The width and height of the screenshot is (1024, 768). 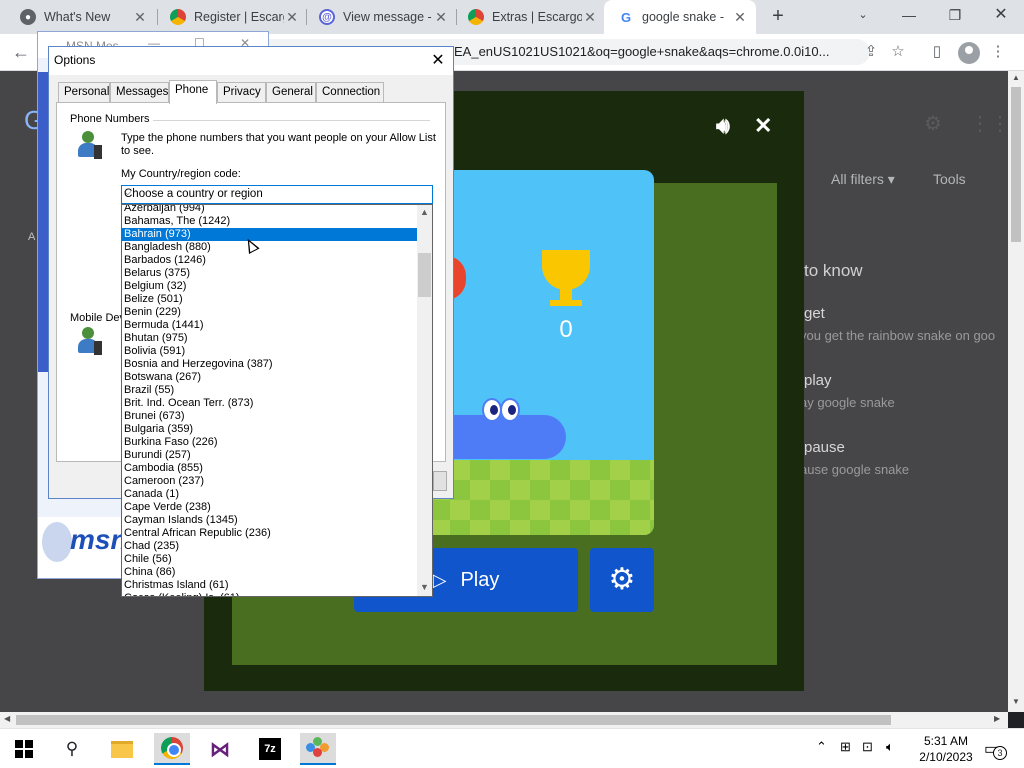 What do you see at coordinates (269, 468) in the screenshot?
I see `country-option: Cambodia (855)` at bounding box center [269, 468].